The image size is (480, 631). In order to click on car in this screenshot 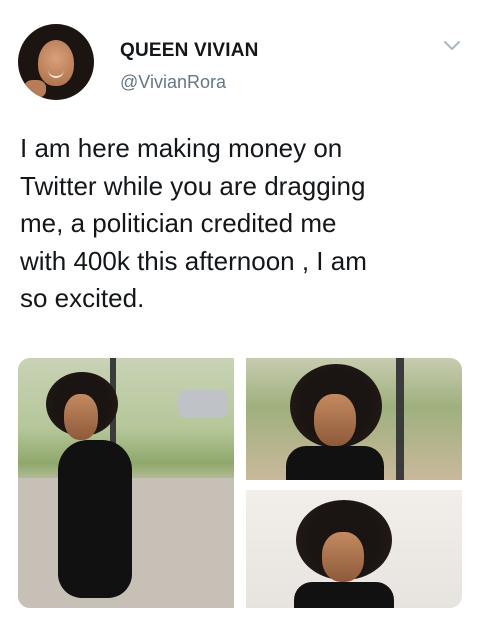, I will do `click(203, 404)`.